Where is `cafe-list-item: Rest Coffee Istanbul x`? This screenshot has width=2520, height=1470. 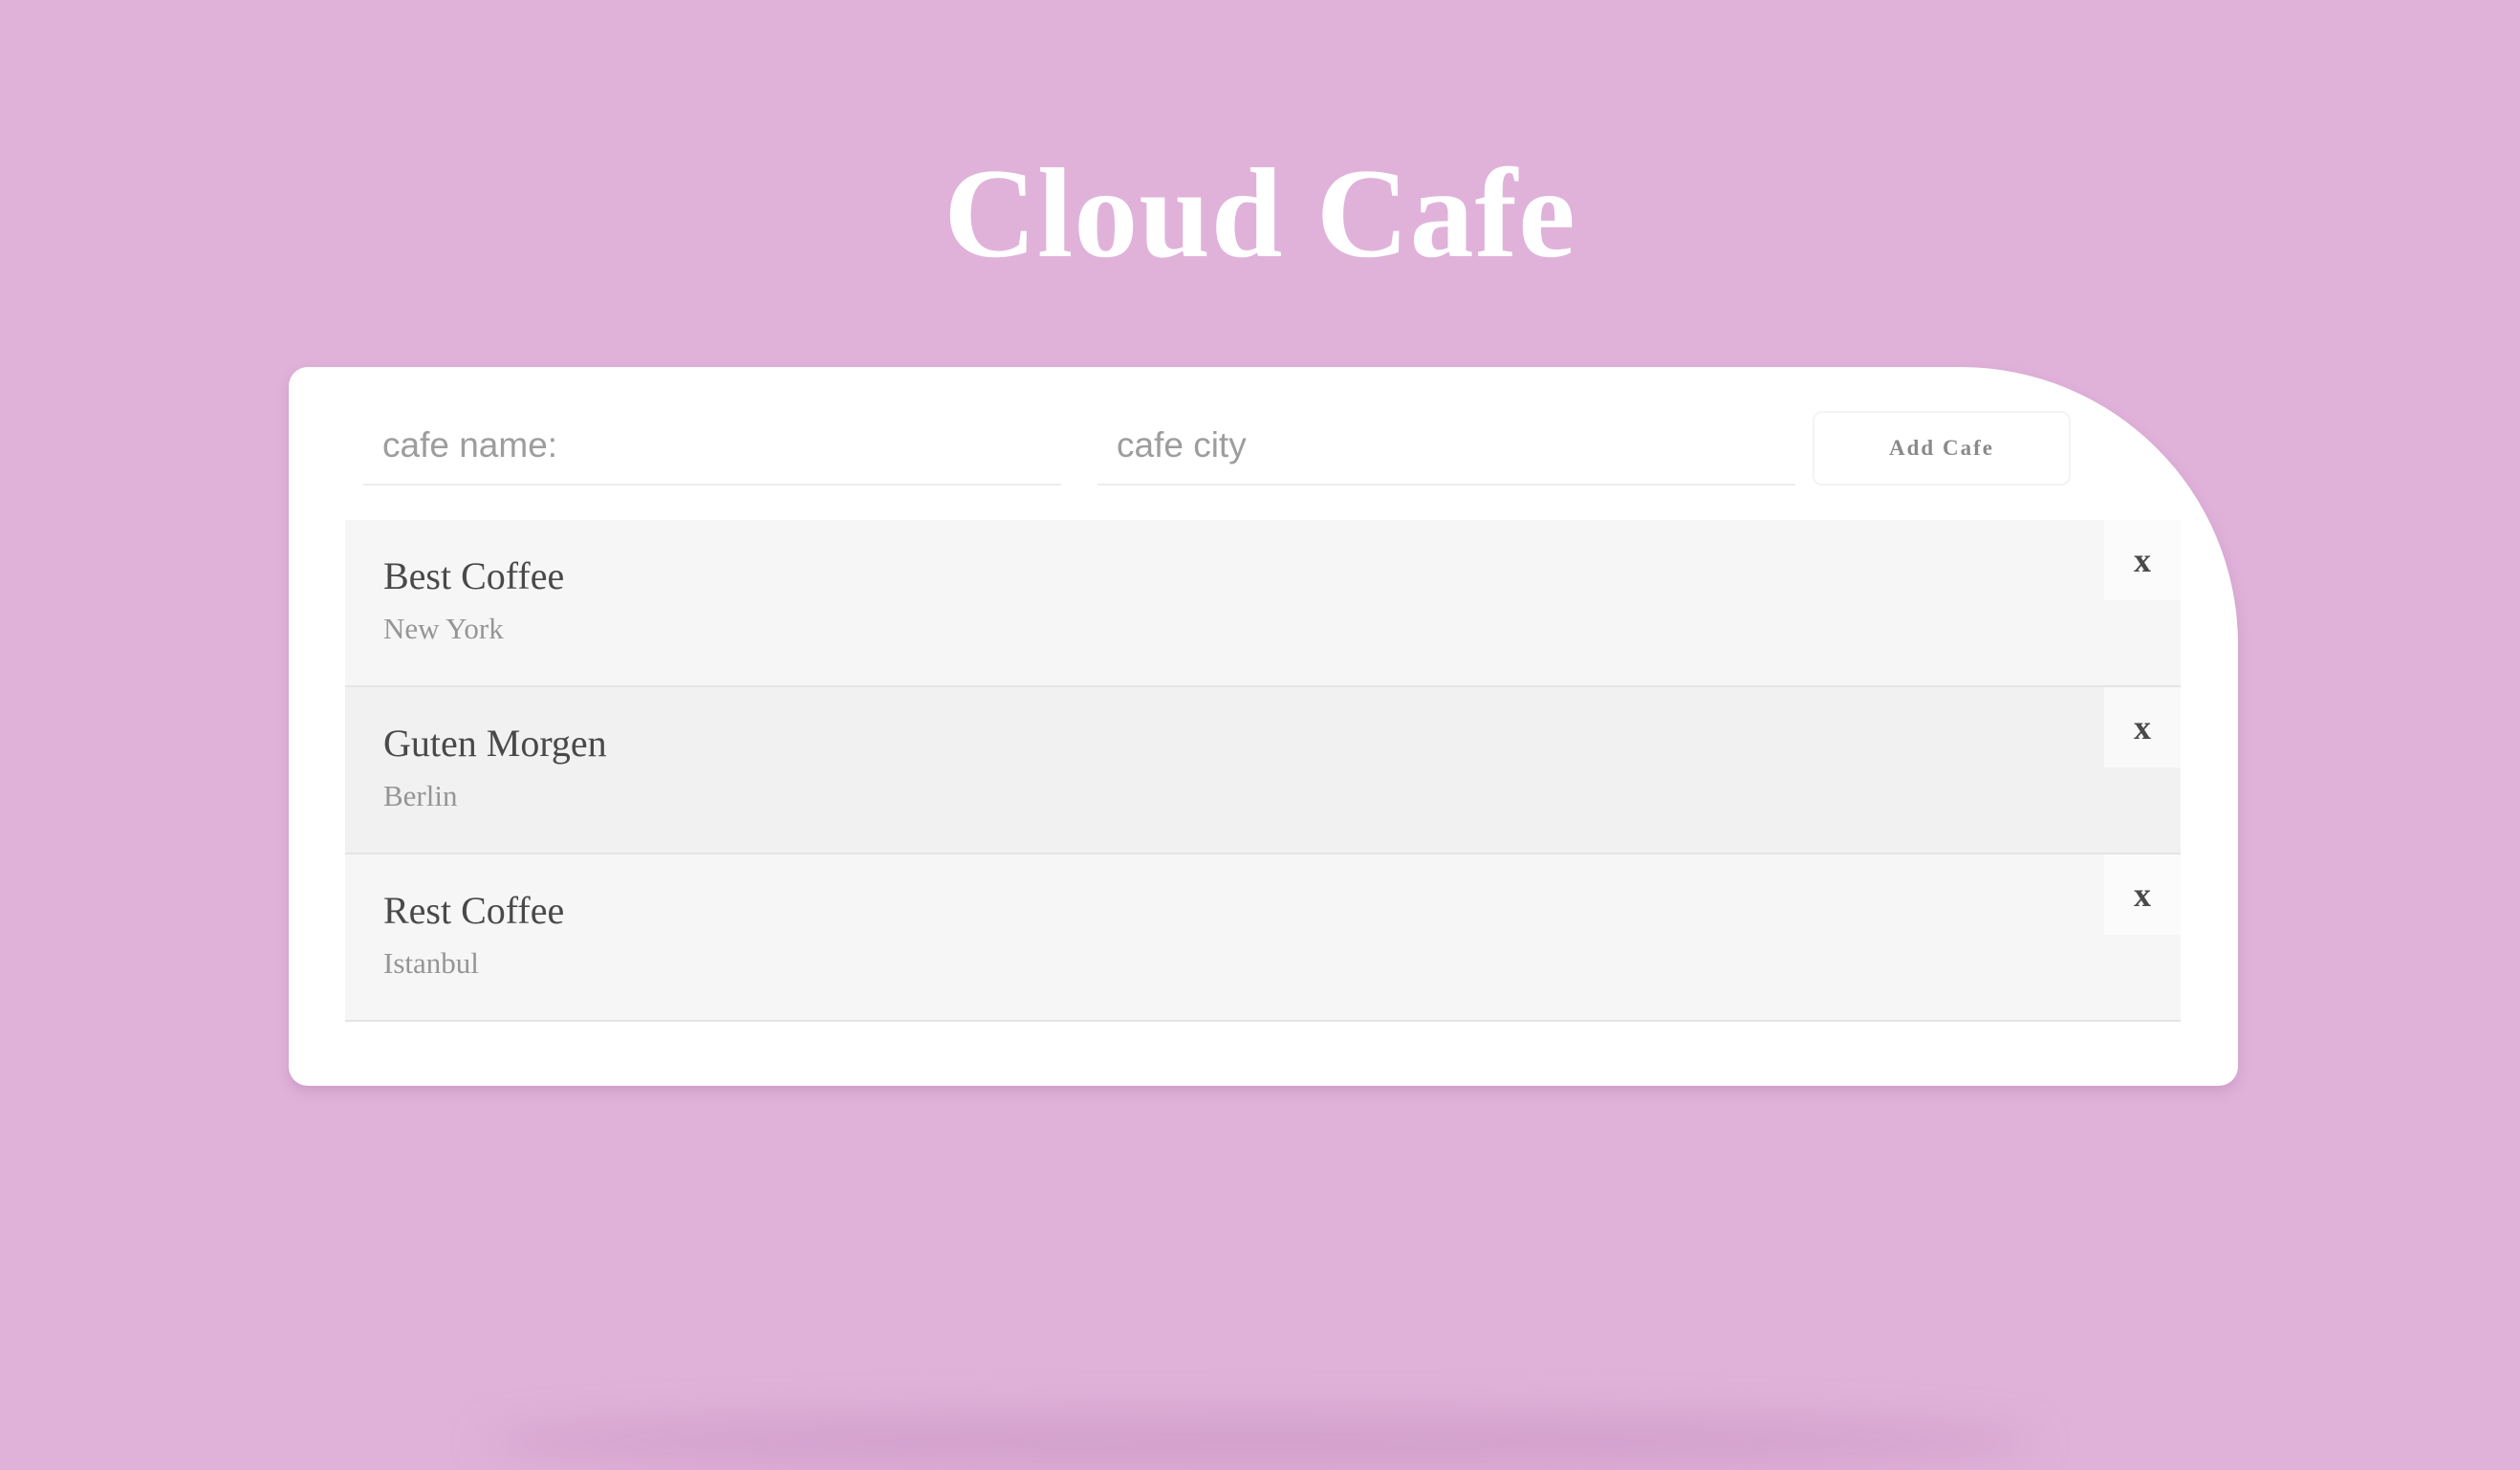 cafe-list-item: Rest Coffee Istanbul x is located at coordinates (1263, 938).